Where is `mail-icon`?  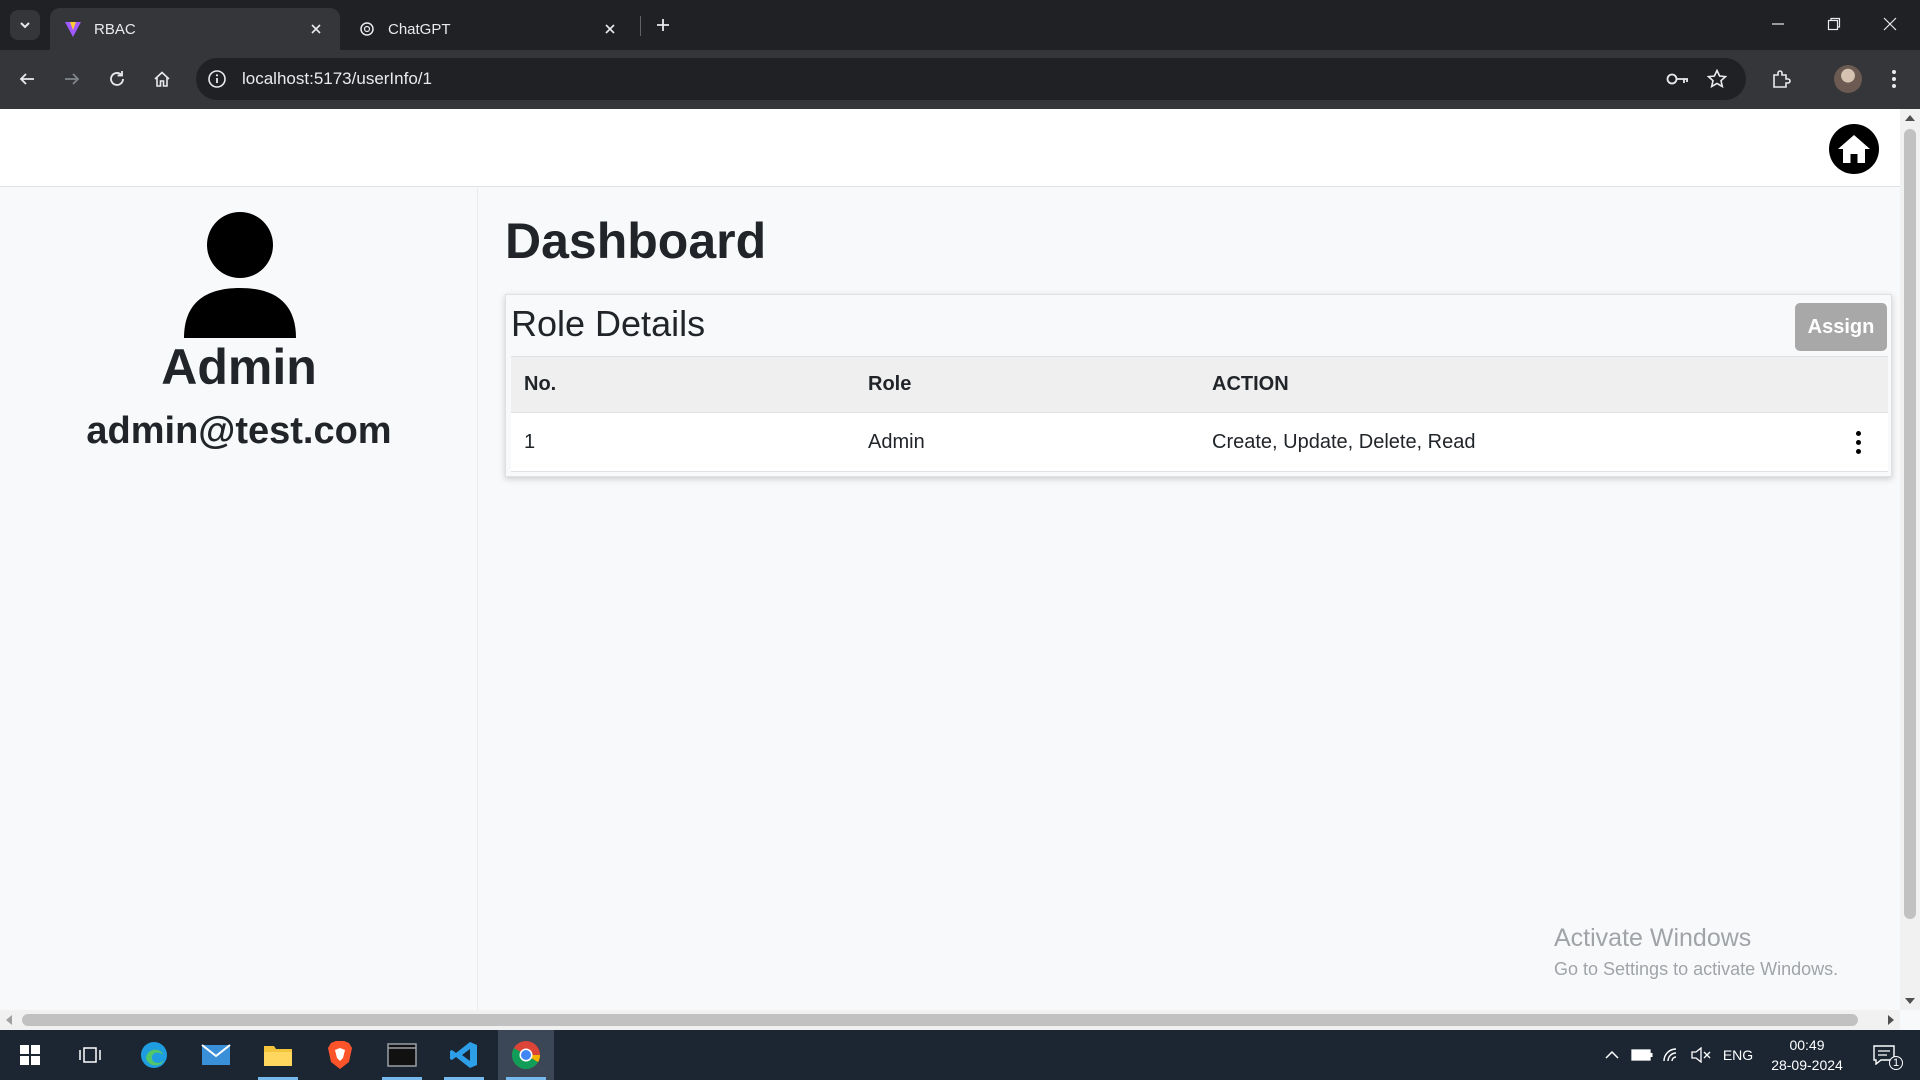 mail-icon is located at coordinates (216, 1054).